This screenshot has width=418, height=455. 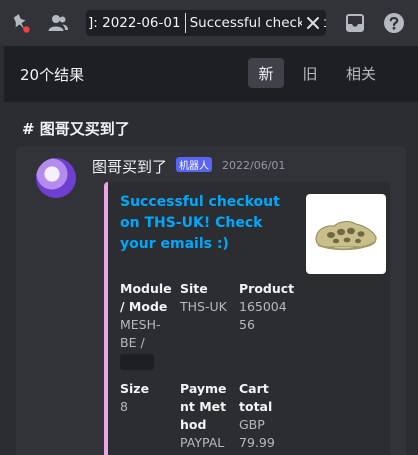 I want to click on product-thumbnail, so click(x=346, y=234).